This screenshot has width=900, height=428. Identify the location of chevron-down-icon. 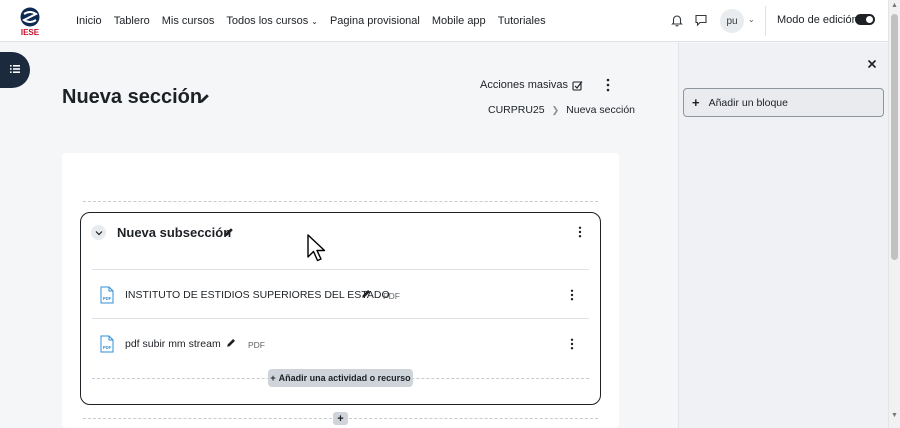
(98, 232).